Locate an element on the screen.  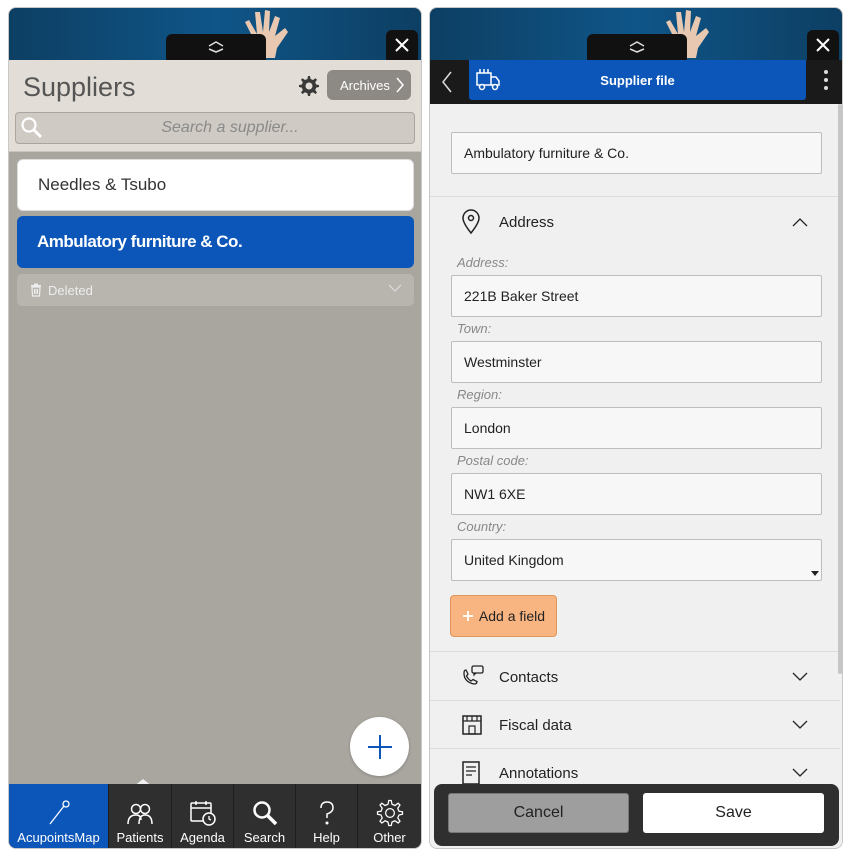
nav-agenda: Agenda is located at coordinates (203, 816).